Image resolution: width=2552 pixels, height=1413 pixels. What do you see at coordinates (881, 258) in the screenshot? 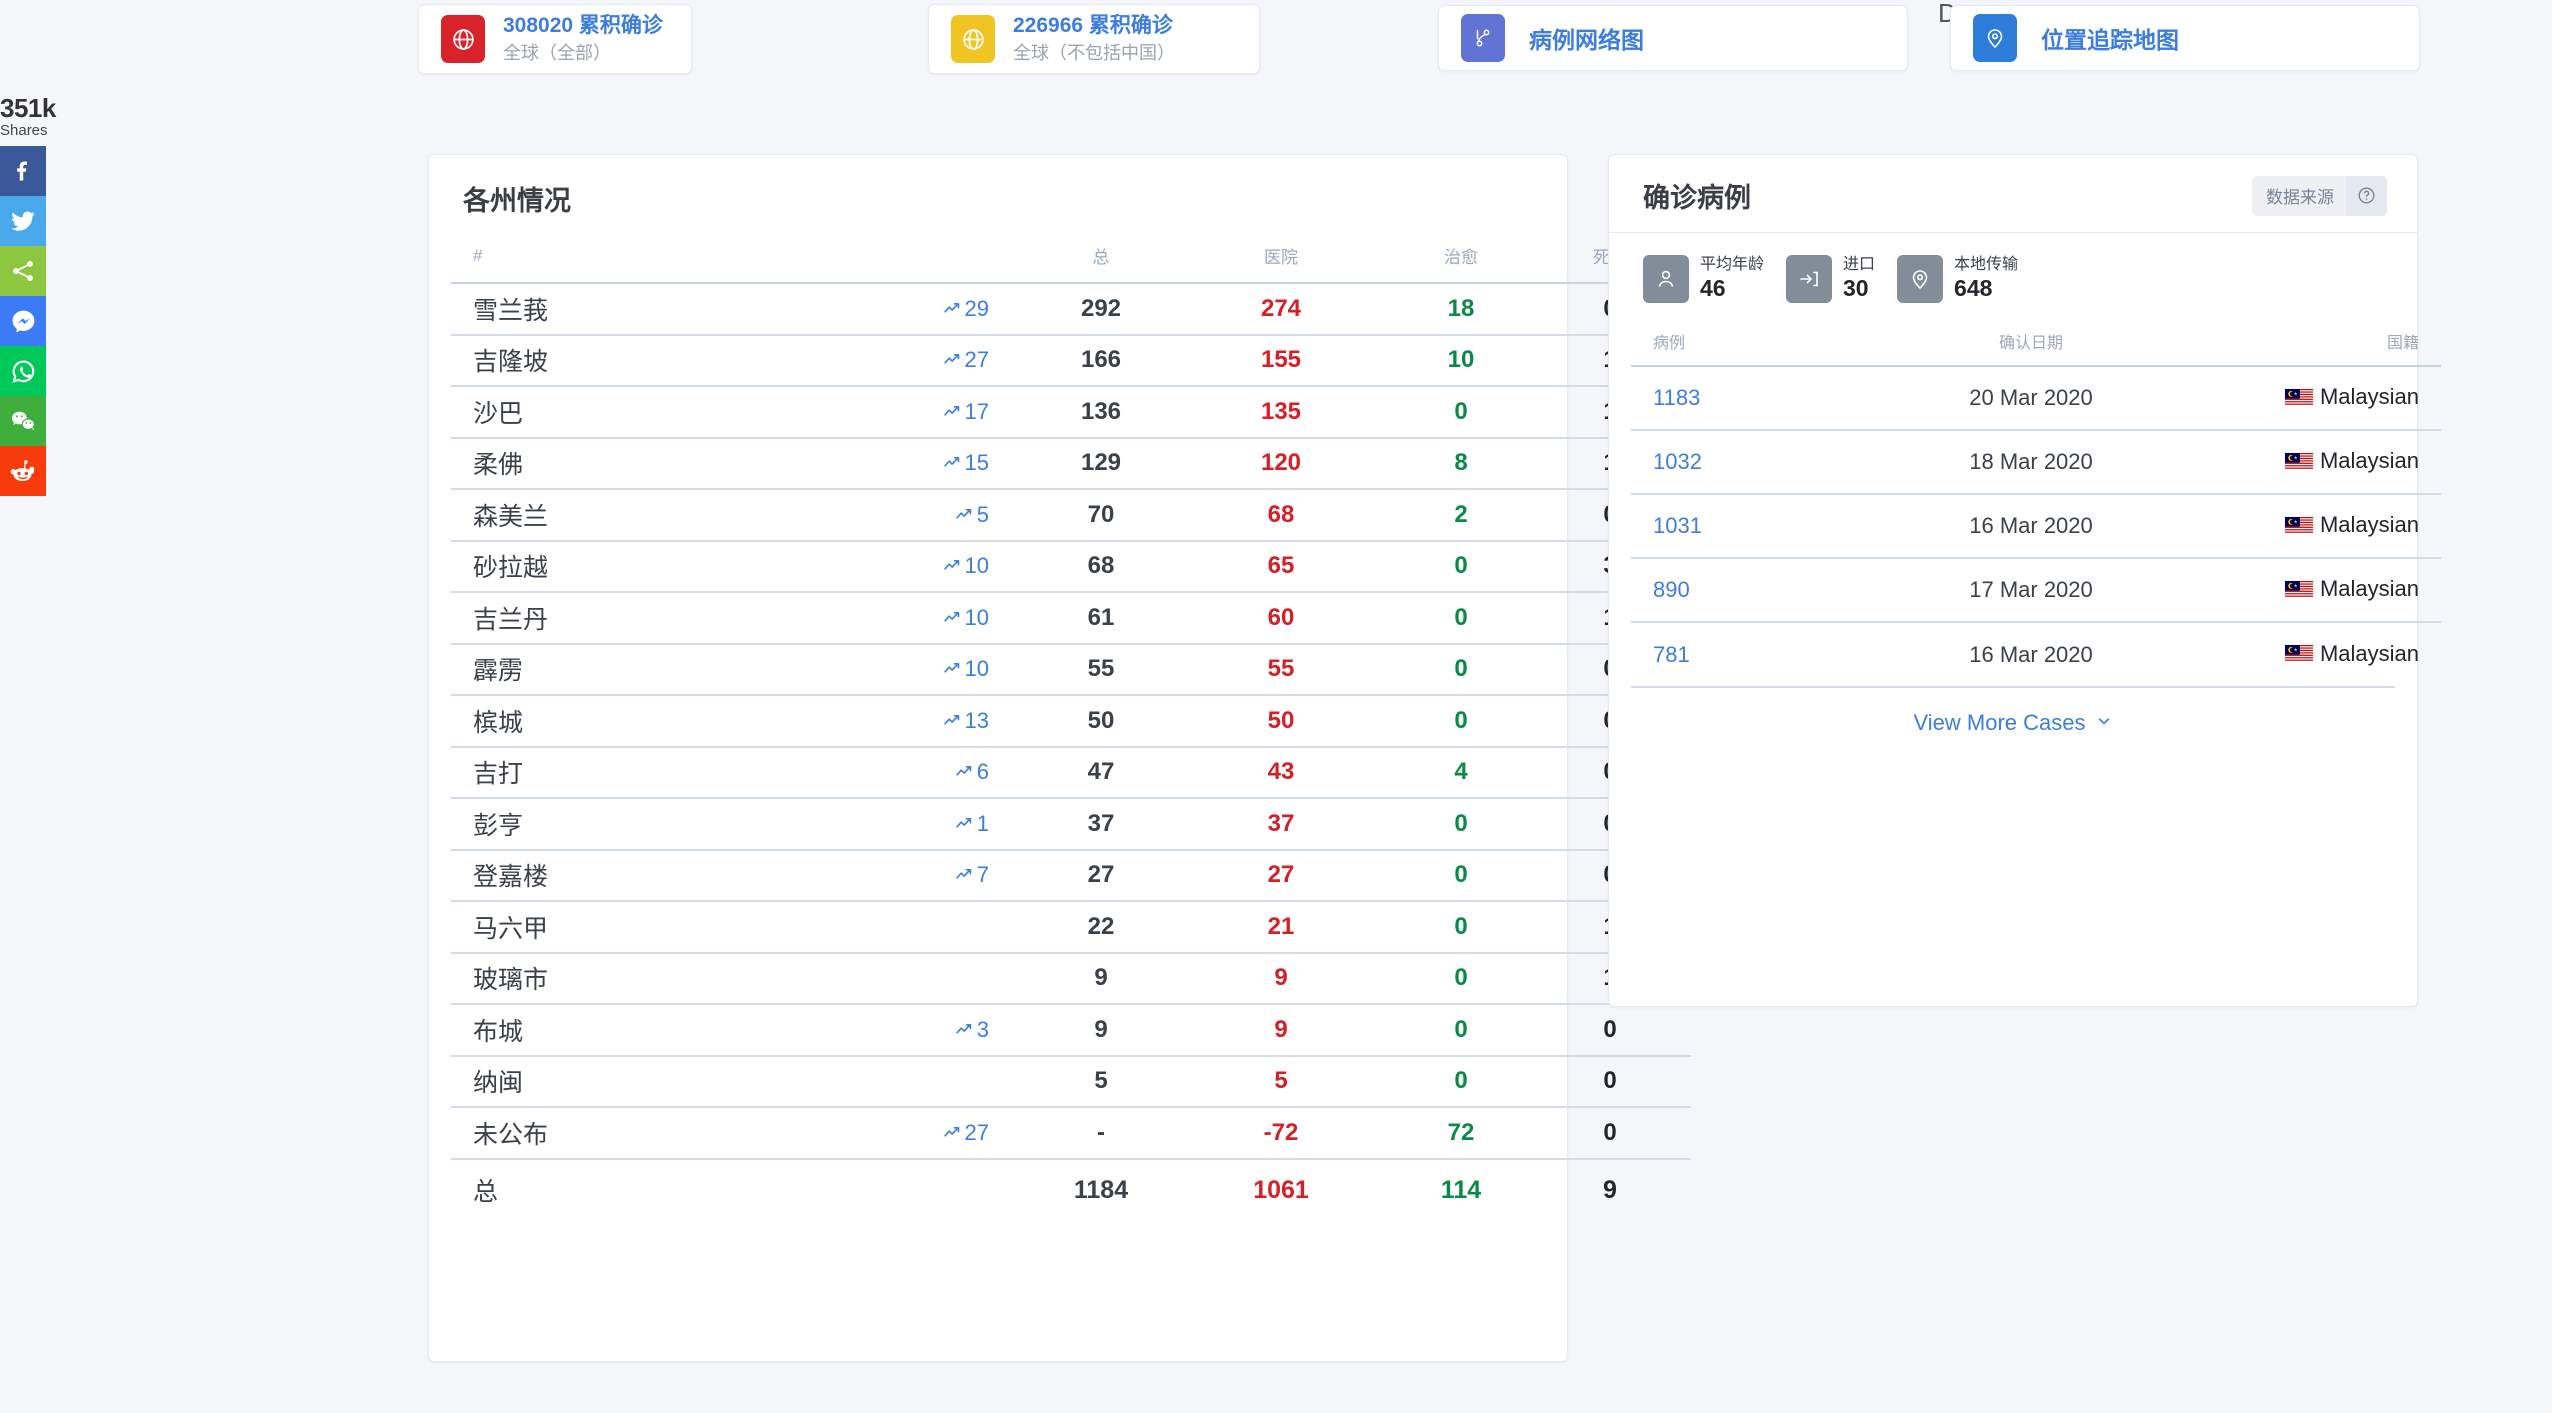
I see `col-header-trend` at bounding box center [881, 258].